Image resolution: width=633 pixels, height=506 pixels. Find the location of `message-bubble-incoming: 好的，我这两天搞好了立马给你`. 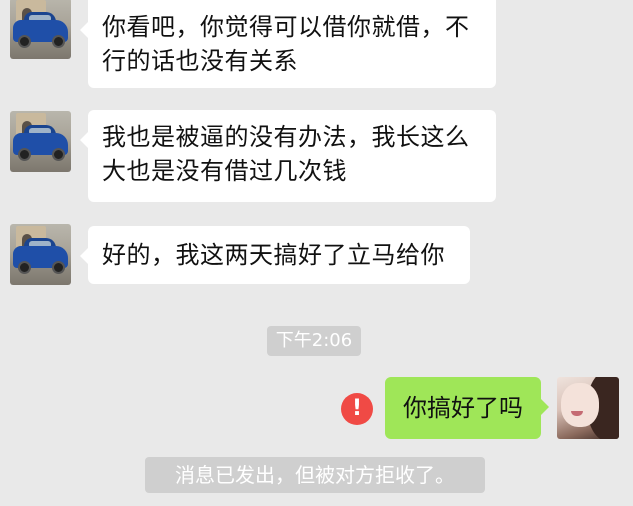

message-bubble-incoming: 好的，我这两天搞好了立马给你 is located at coordinates (275, 255).